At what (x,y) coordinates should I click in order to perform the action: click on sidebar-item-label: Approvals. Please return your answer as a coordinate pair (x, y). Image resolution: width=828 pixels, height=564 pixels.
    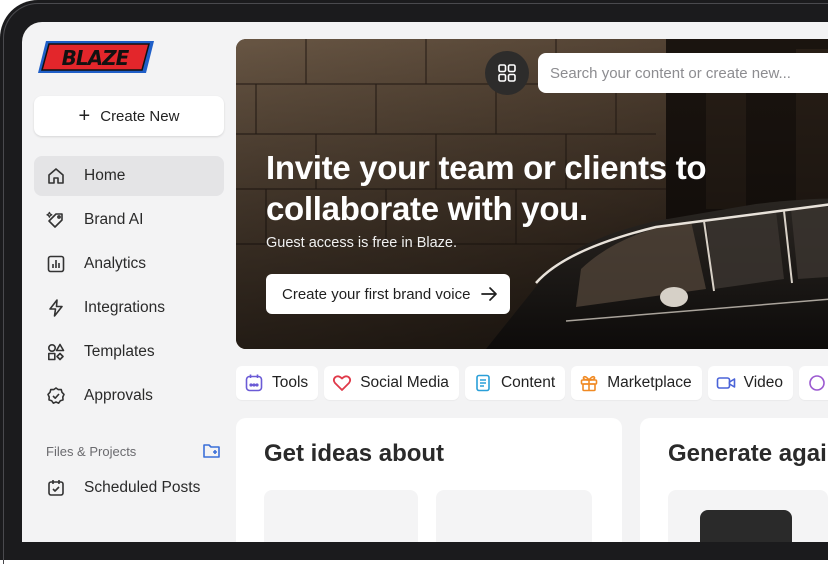
    Looking at the image, I should click on (118, 395).